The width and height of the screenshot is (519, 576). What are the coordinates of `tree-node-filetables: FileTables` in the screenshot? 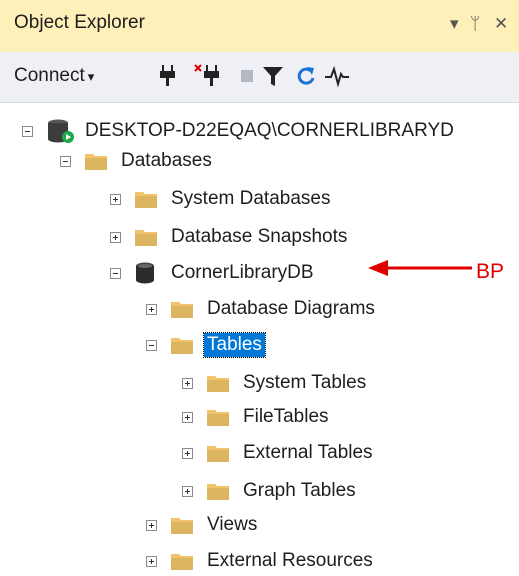 It's located at (257, 417).